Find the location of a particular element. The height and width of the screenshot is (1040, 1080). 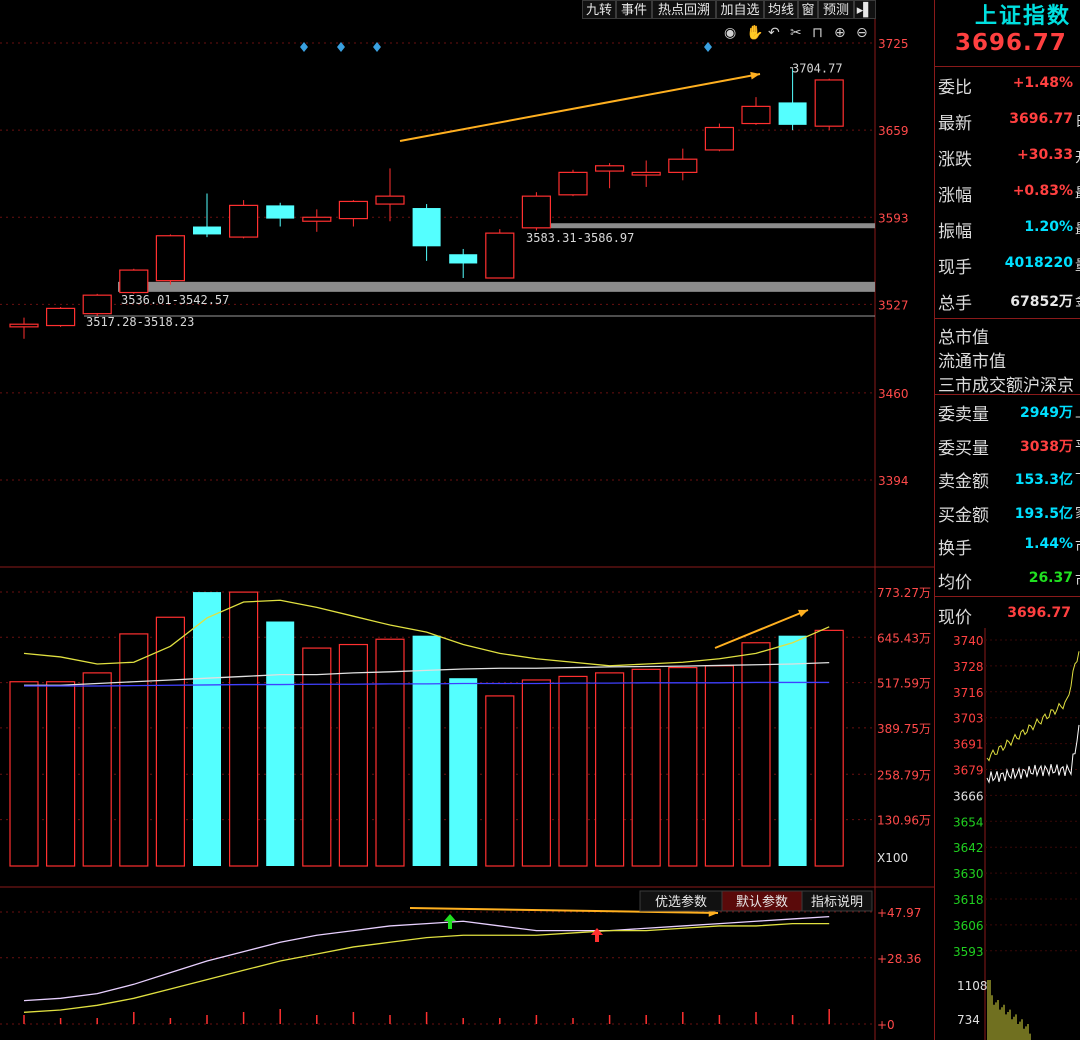

quote-tail: 市 is located at coordinates (1077, 546).